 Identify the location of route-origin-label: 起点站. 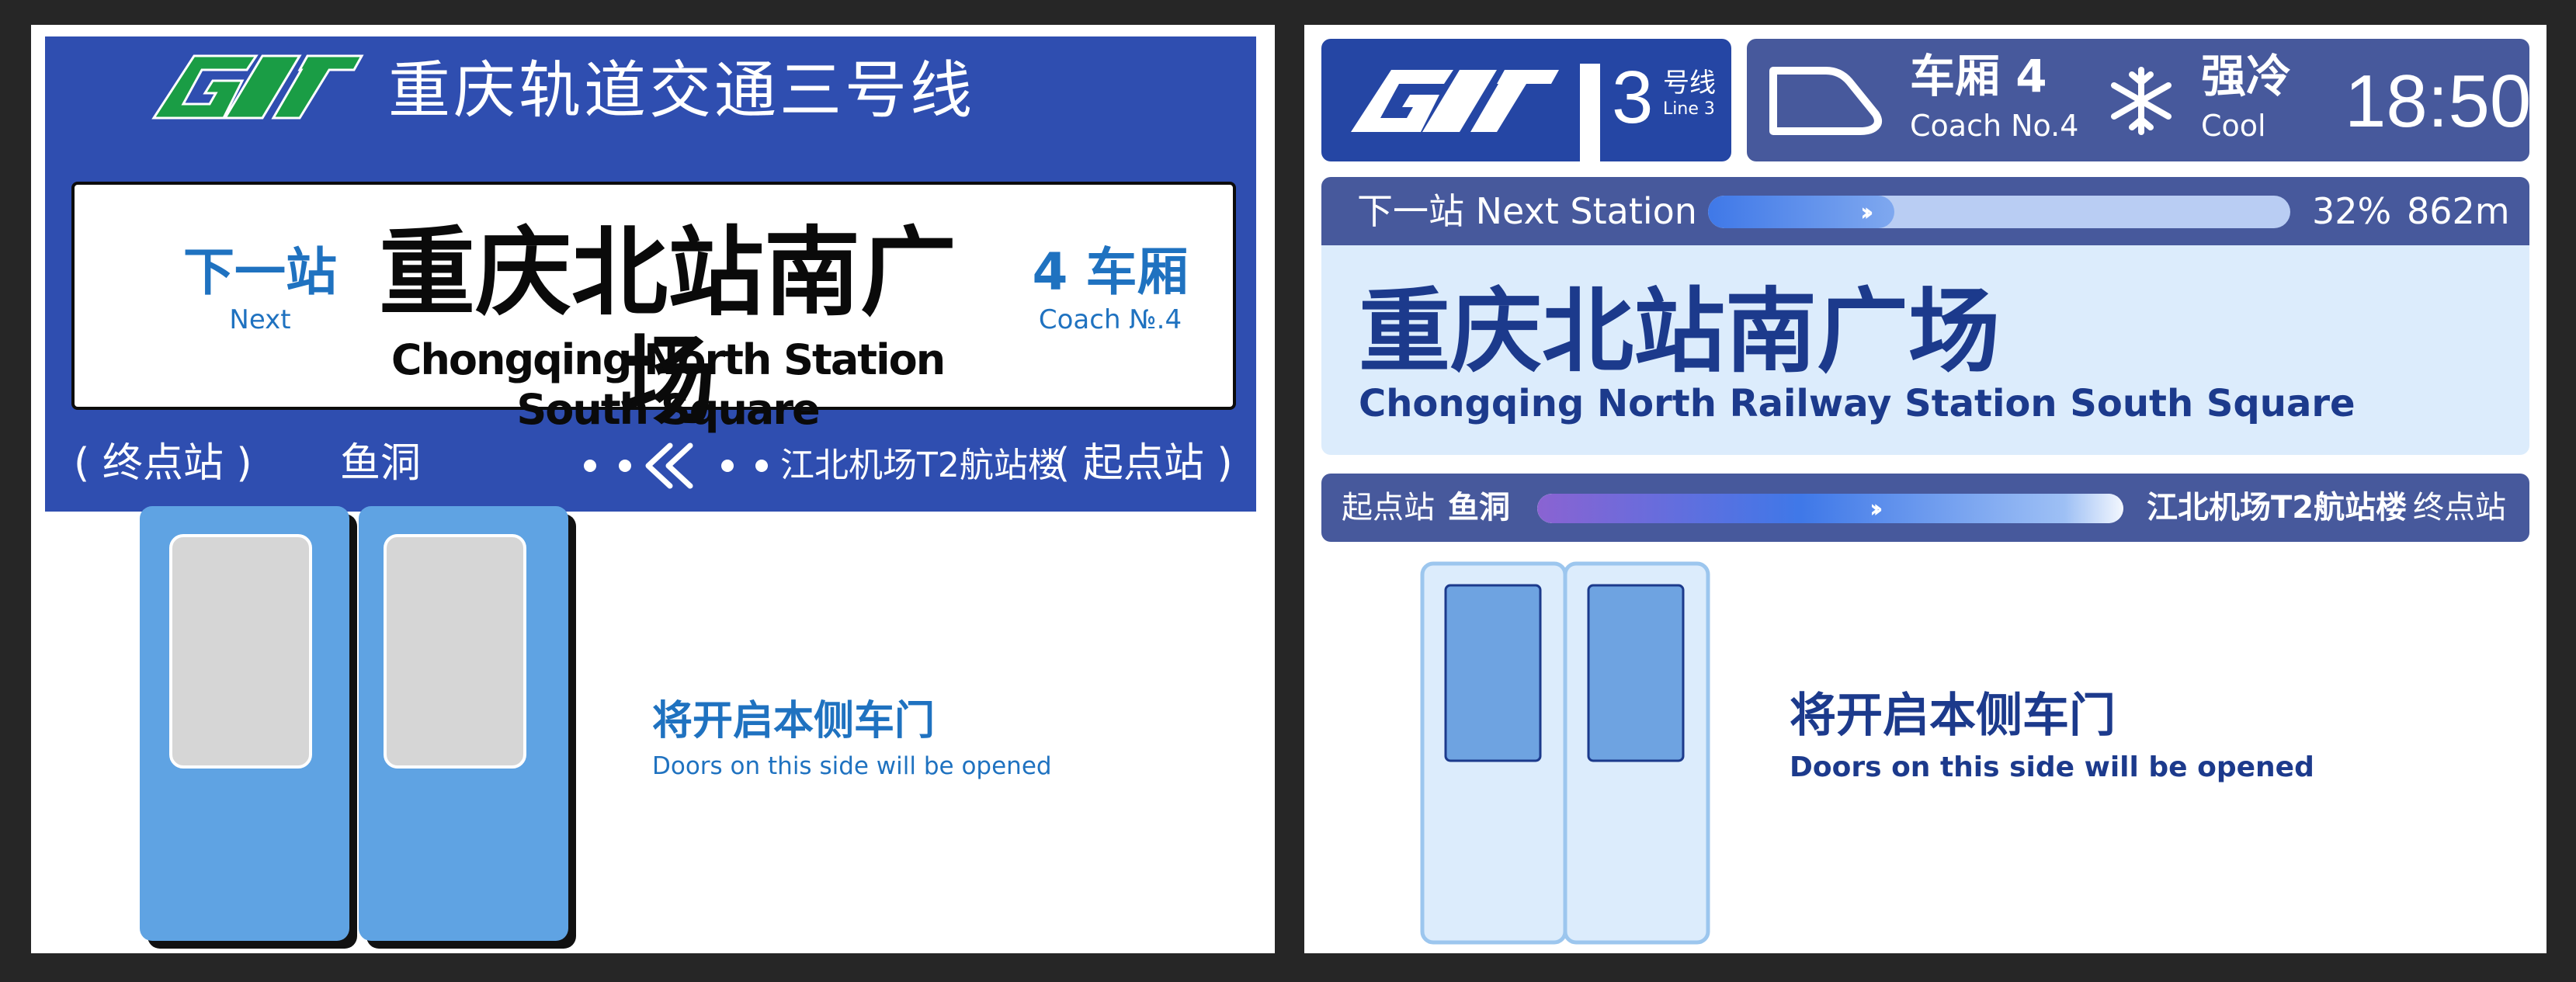
(1388, 508).